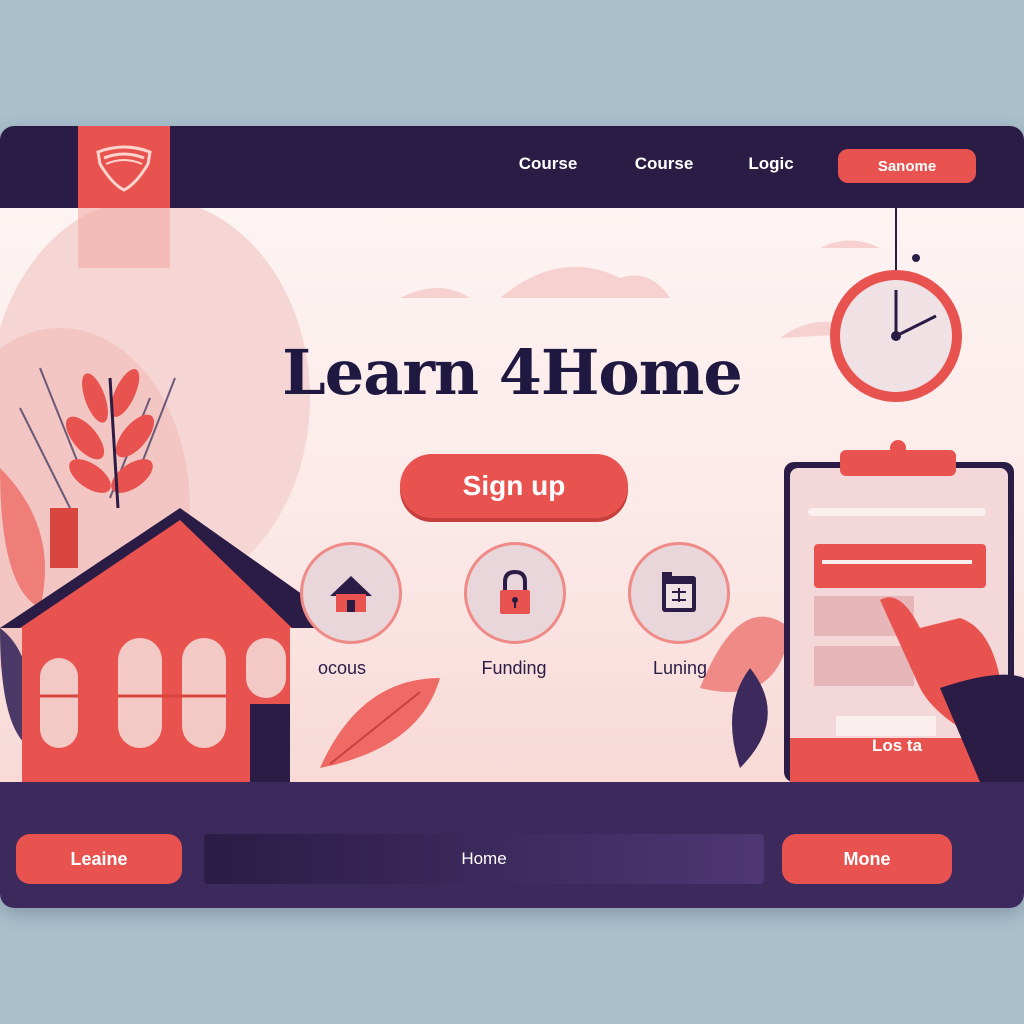 The width and height of the screenshot is (1024, 1024). I want to click on footer-left-button: Leaine, so click(99, 859).